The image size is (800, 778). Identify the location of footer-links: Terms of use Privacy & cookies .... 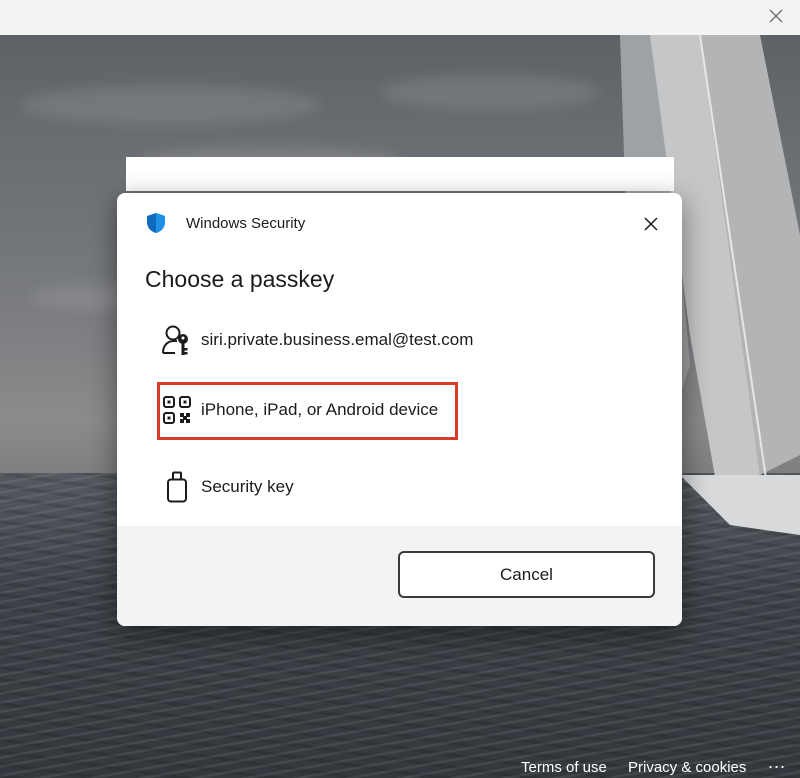
(400, 765).